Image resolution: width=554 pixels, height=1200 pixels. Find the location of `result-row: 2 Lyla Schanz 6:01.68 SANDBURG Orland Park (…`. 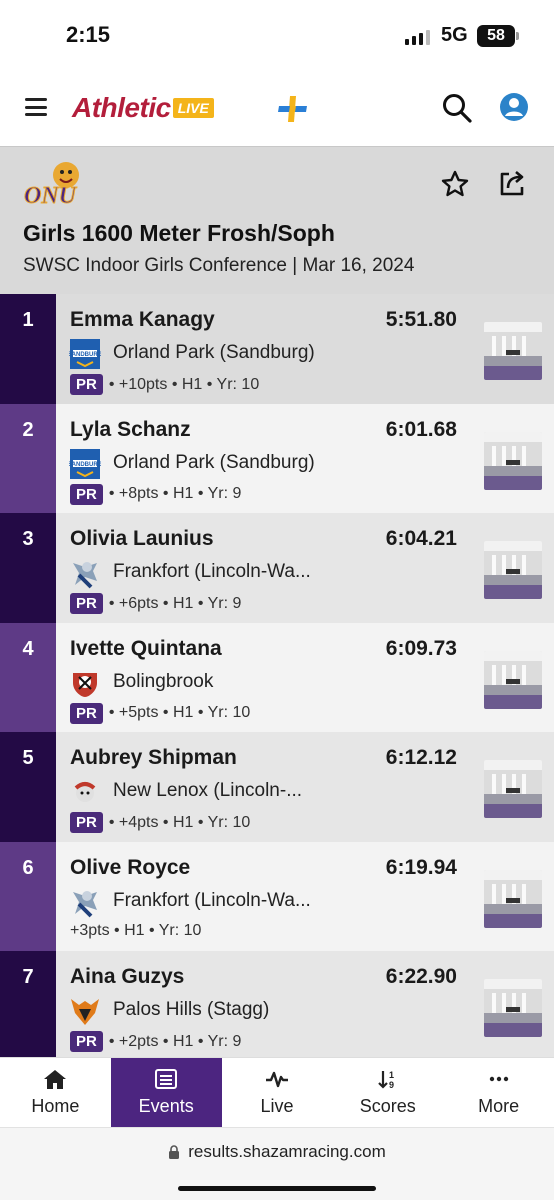

result-row: 2 Lyla Schanz 6:01.68 SANDBURG Orland Park (… is located at coordinates (277, 458).